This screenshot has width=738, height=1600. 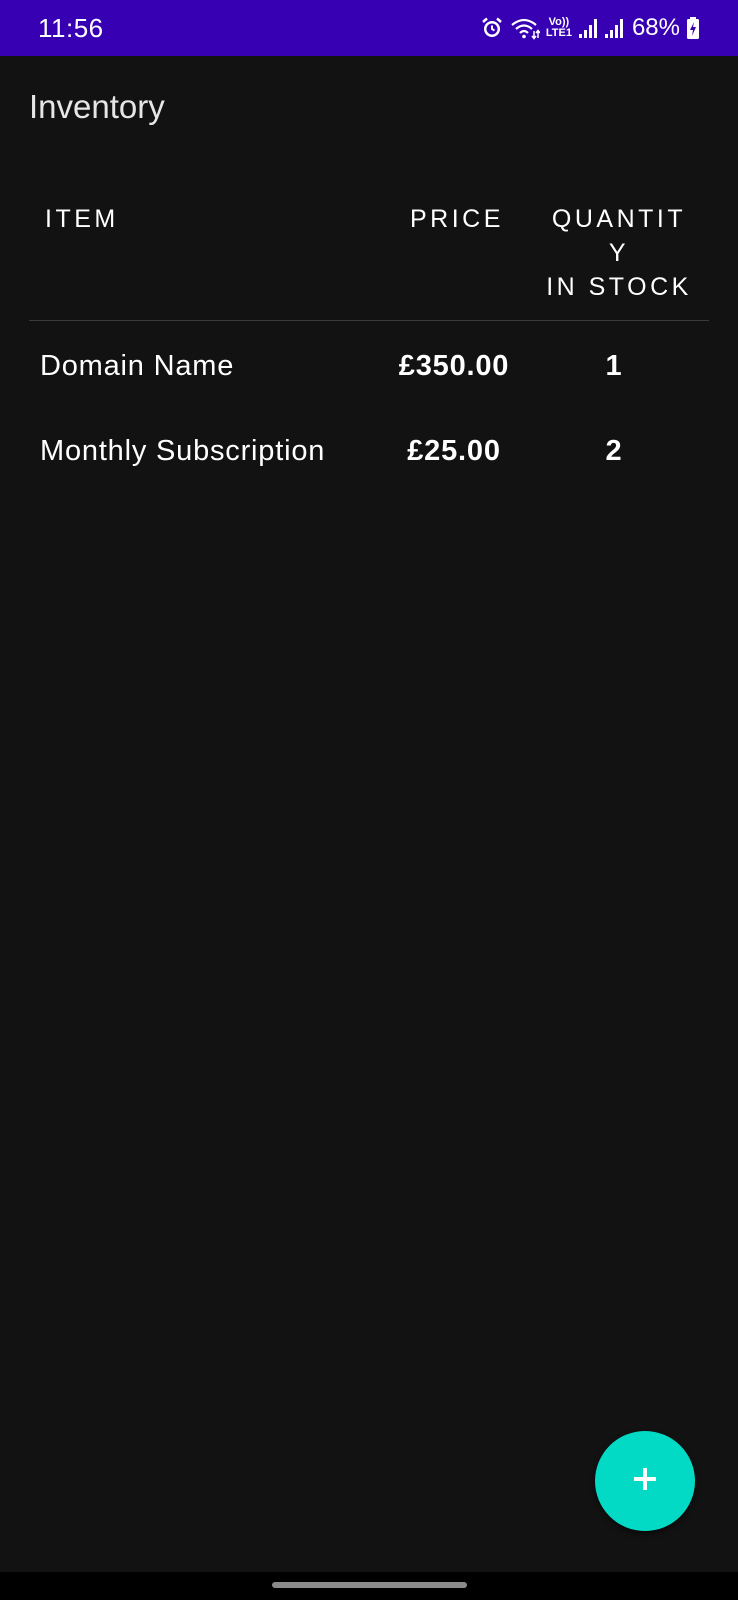 I want to click on header-price: PRICE, so click(x=457, y=219).